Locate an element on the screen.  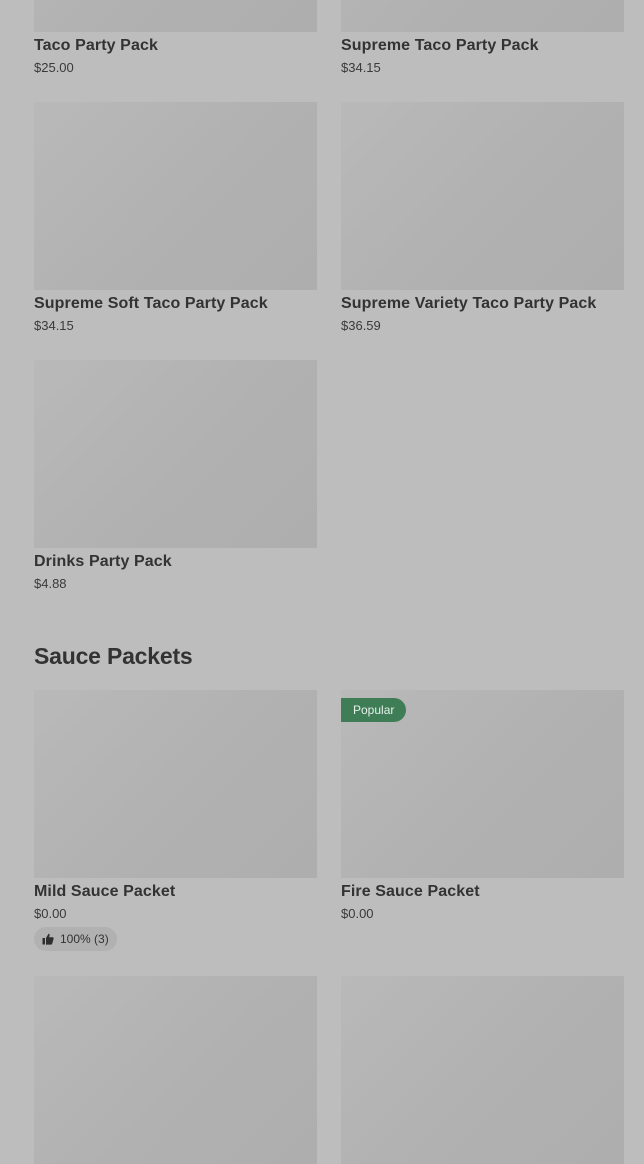
popular-badge: Popular is located at coordinates (374, 710).